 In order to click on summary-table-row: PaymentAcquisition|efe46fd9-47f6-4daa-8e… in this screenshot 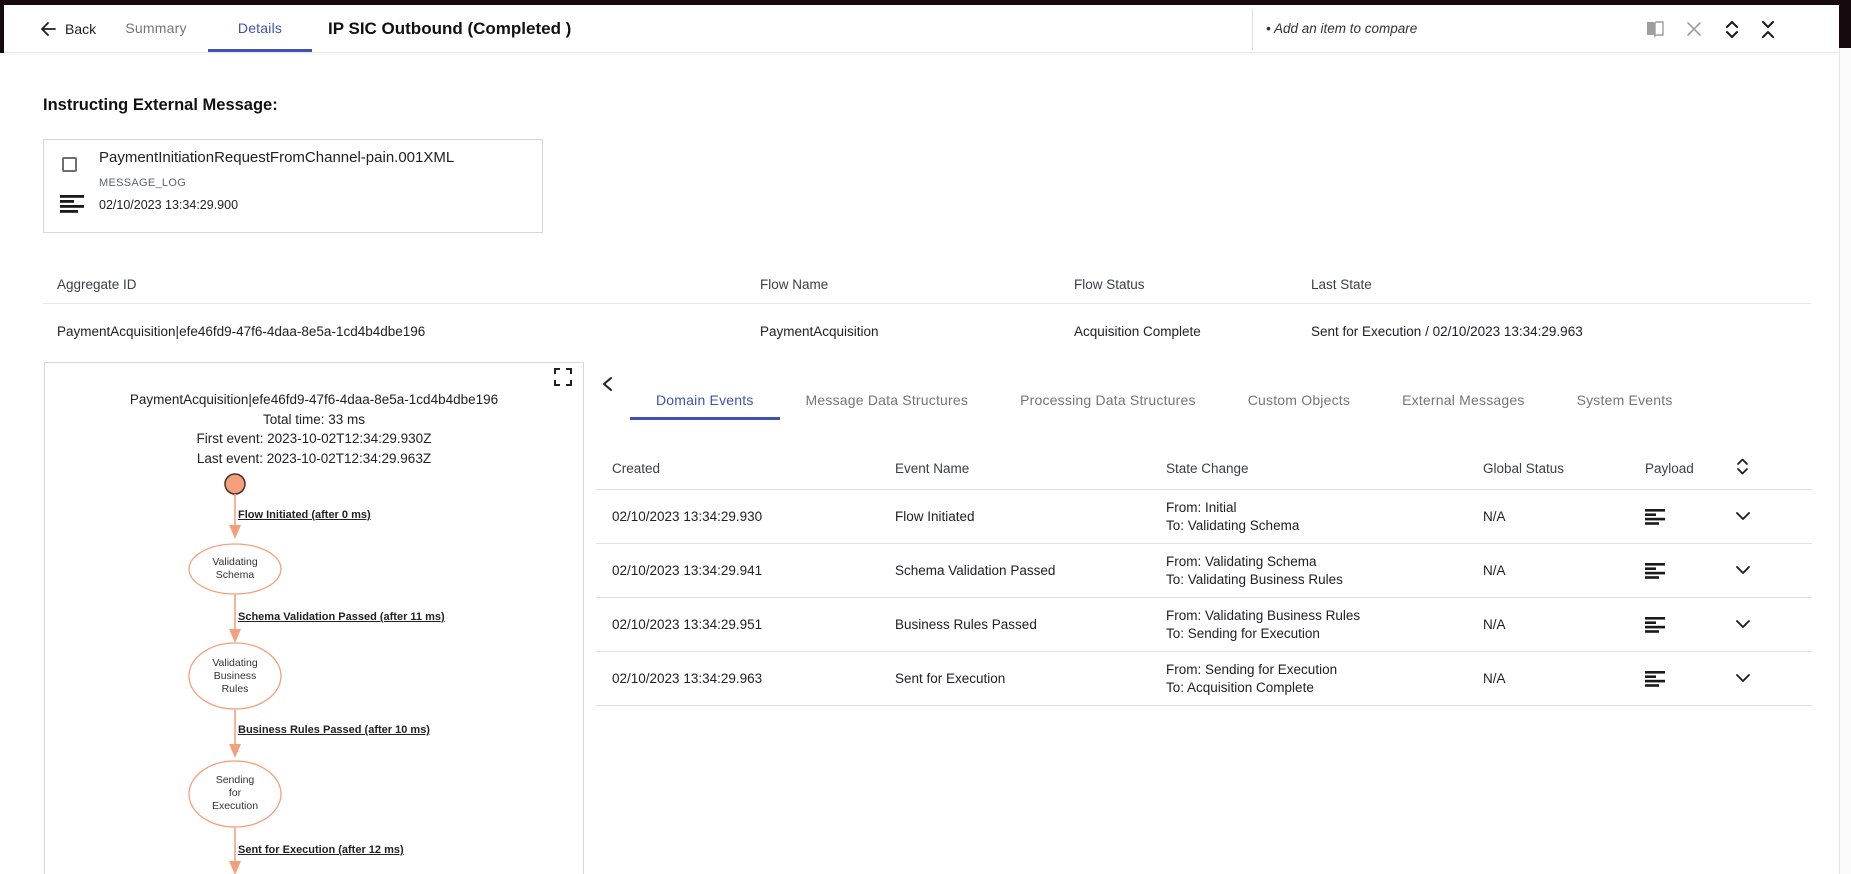, I will do `click(927, 331)`.